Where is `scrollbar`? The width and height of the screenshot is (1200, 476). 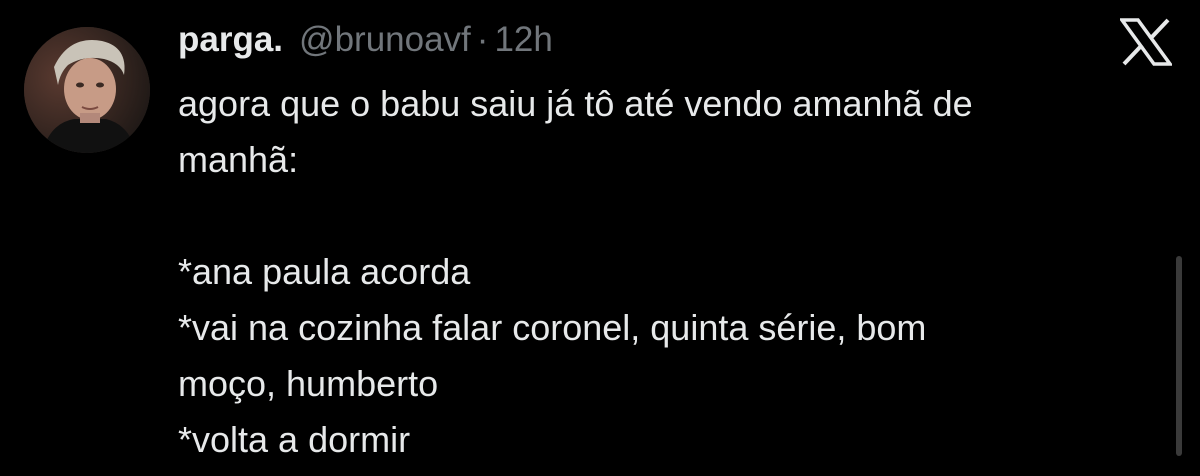
scrollbar is located at coordinates (1179, 356).